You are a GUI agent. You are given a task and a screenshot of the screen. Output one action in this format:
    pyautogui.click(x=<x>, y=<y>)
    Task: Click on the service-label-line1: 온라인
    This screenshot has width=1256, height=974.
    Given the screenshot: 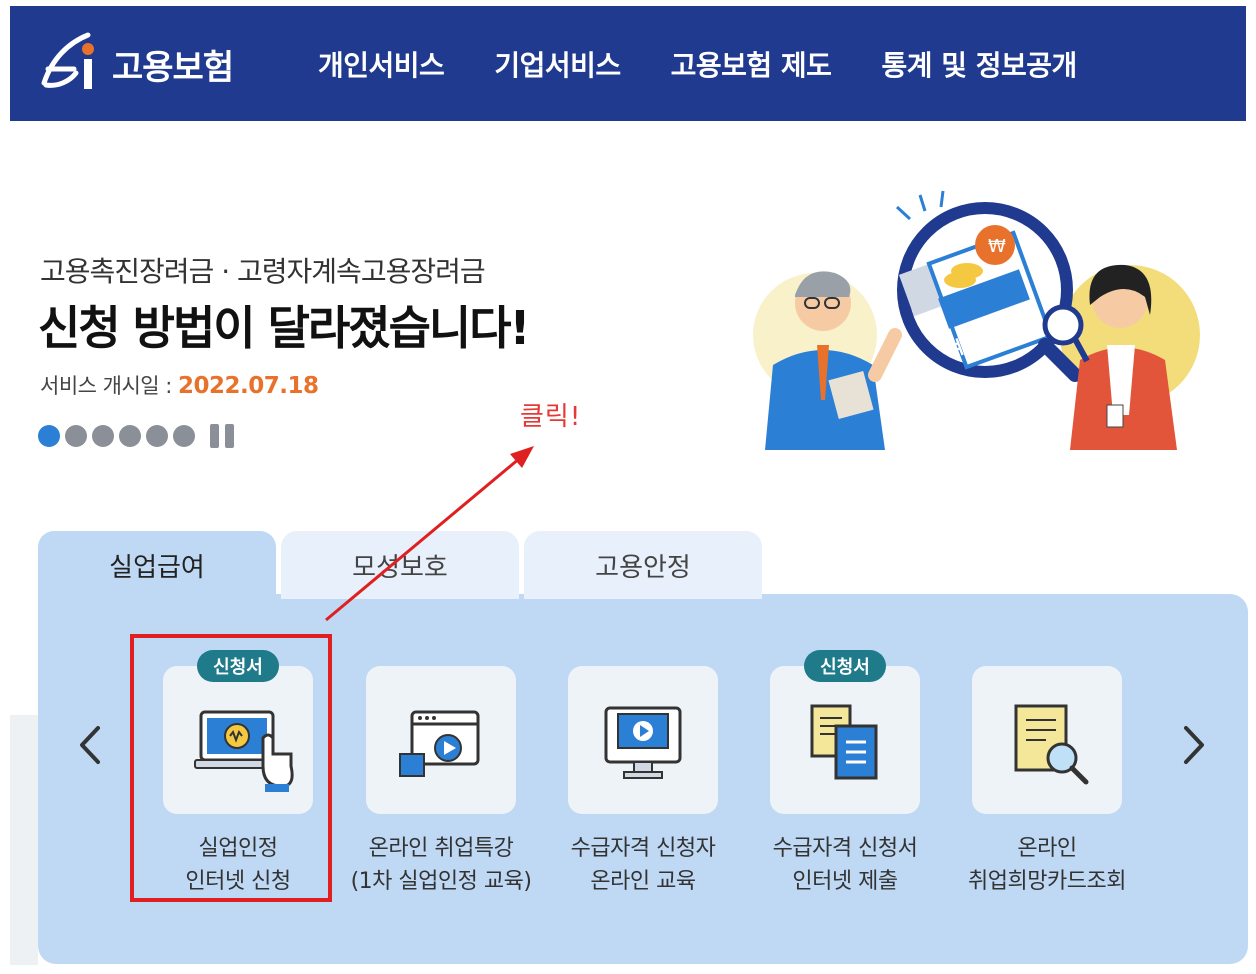 What is the action you would take?
    pyautogui.click(x=1047, y=848)
    